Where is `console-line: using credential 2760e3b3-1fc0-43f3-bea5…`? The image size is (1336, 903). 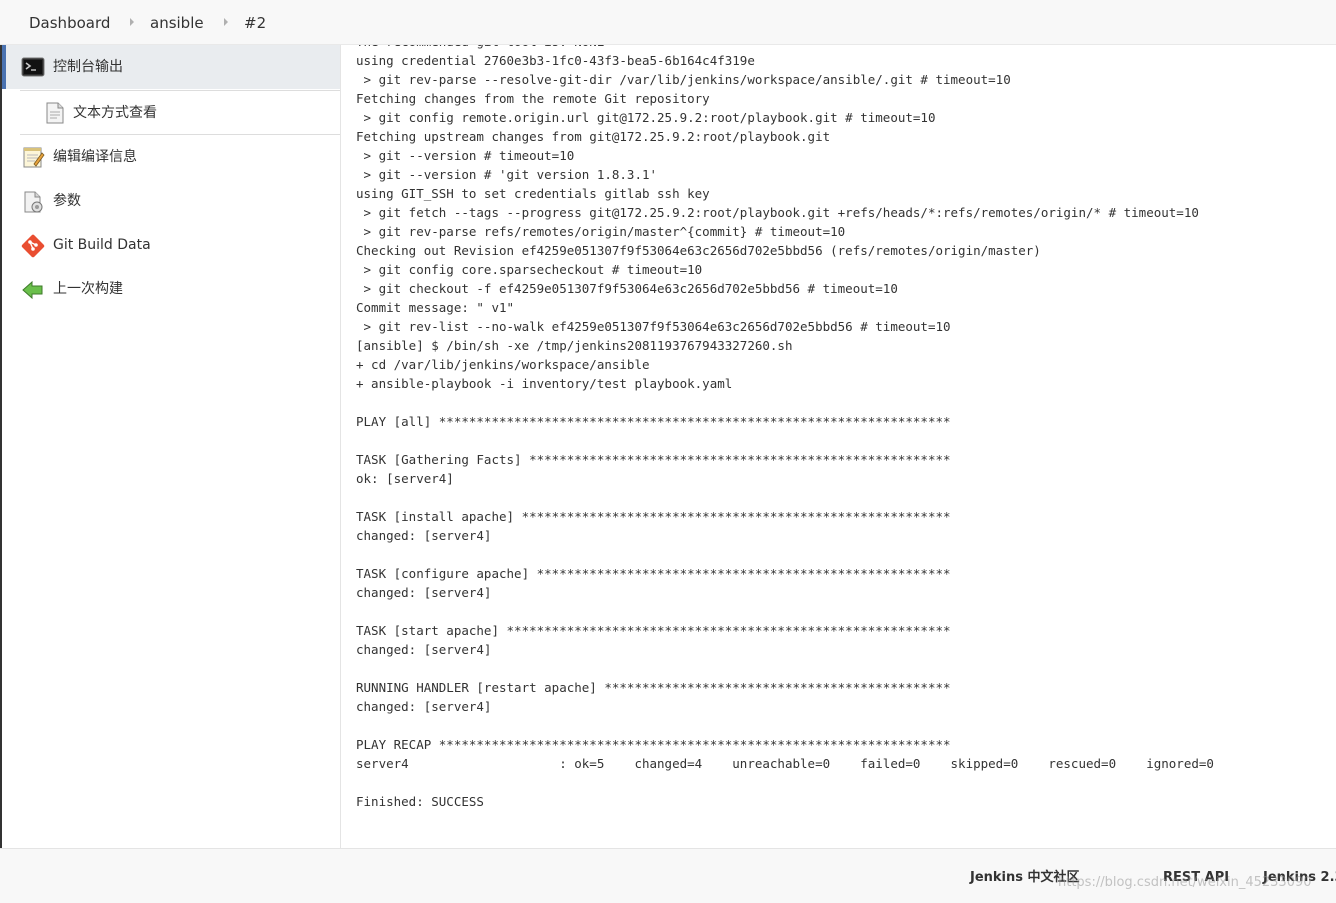 console-line: using credential 2760e3b3-1fc0-43f3-bea5… is located at coordinates (555, 60).